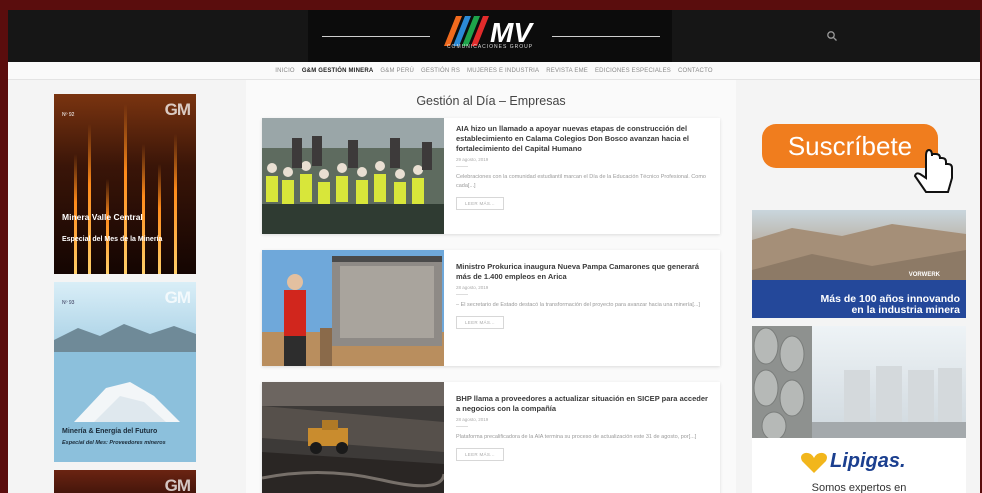 Image resolution: width=982 pixels, height=493 pixels. What do you see at coordinates (110, 431) in the screenshot?
I see `magazine-title: Minería & Energía del Futuro` at bounding box center [110, 431].